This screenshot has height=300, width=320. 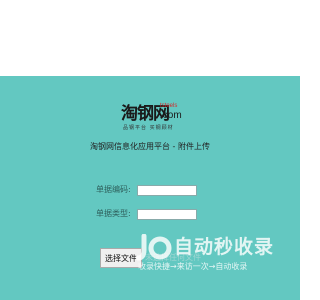 I want to click on doc-type-field, so click(x=167, y=214).